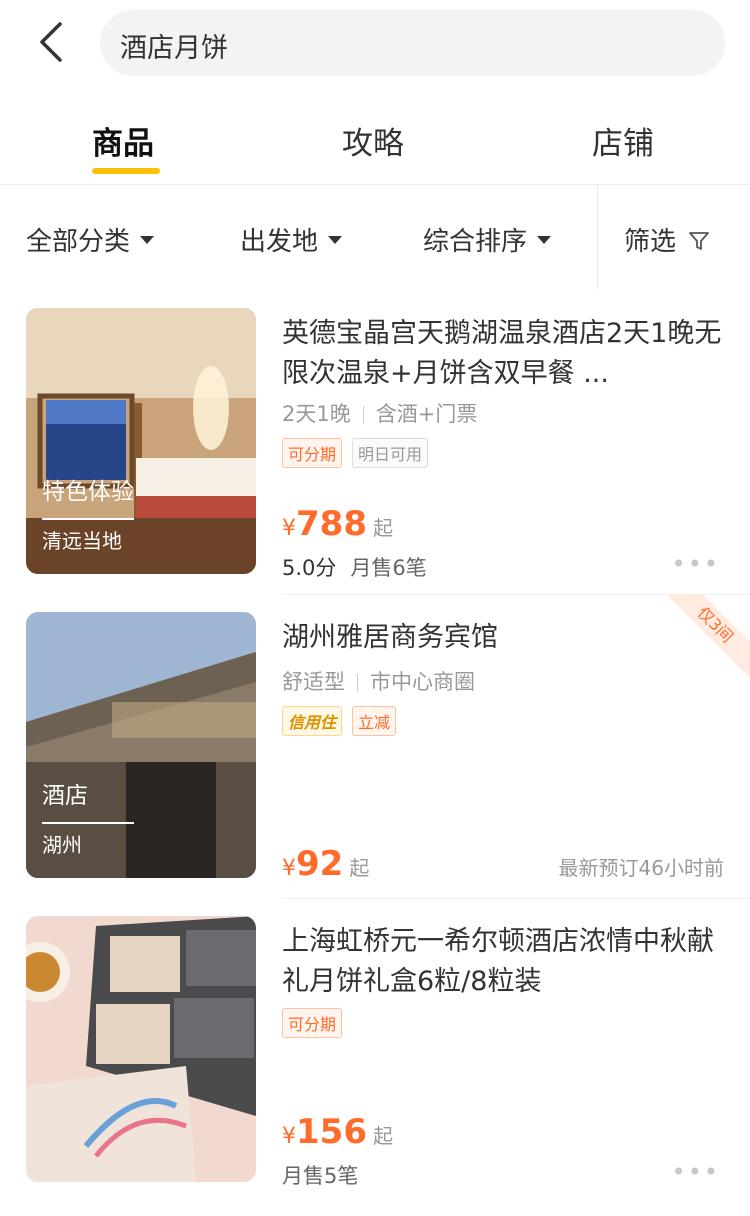  What do you see at coordinates (388, 568) in the screenshot?
I see `product-sales: 月售6笔` at bounding box center [388, 568].